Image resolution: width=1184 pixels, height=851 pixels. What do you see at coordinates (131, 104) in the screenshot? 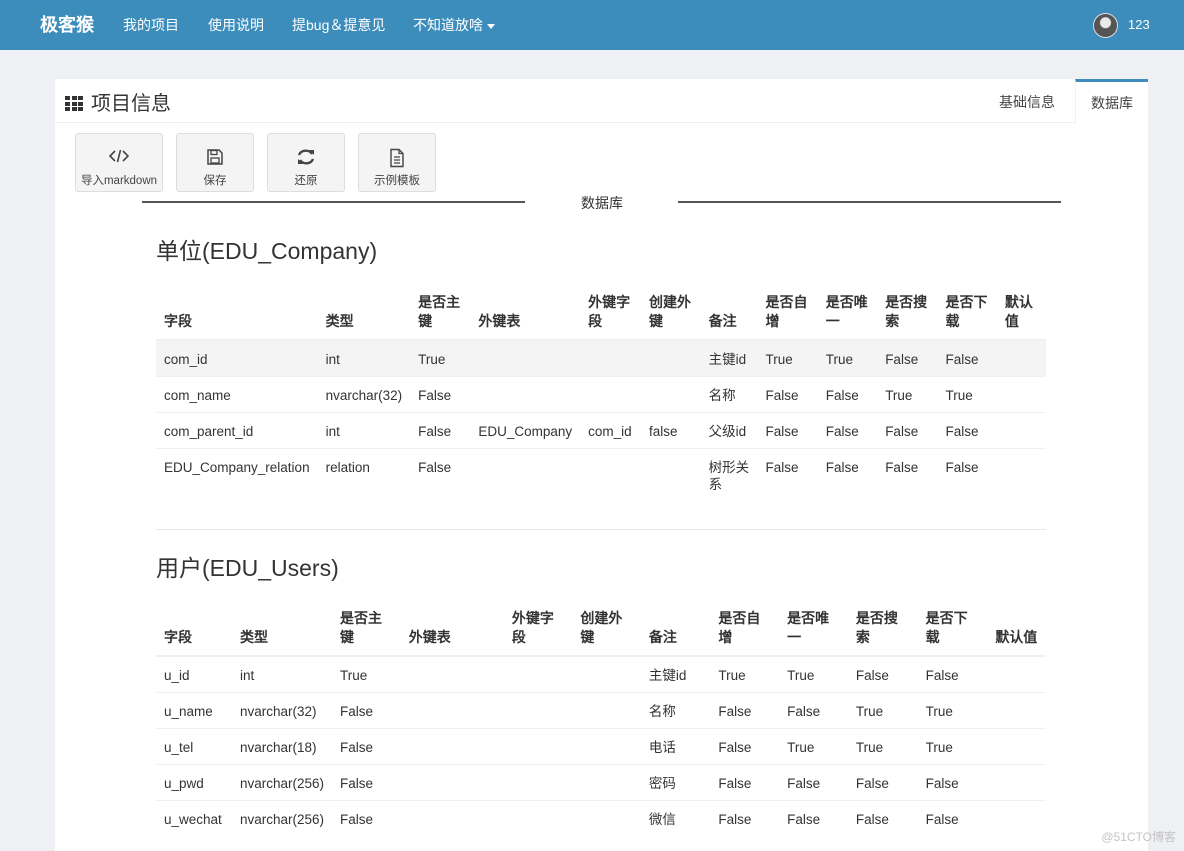
I see `panel-title-text: 项目信息` at bounding box center [131, 104].